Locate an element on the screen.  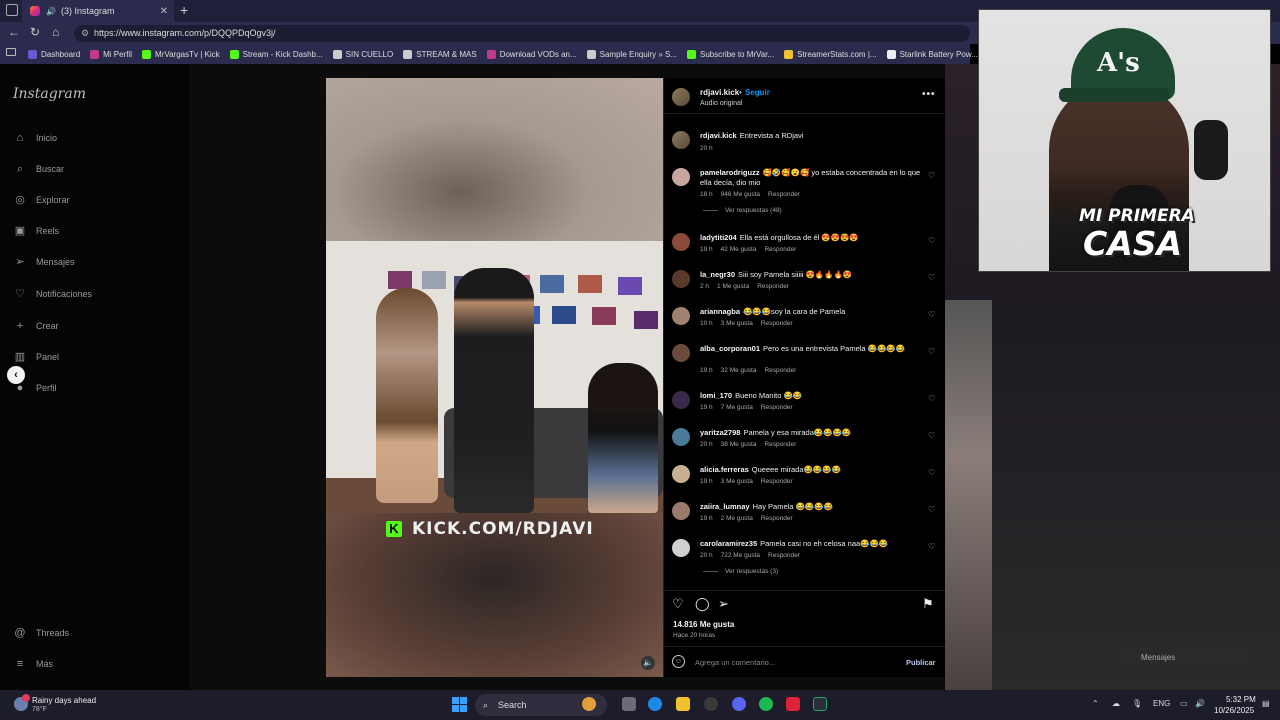
edge-icon is located at coordinates (655, 704).